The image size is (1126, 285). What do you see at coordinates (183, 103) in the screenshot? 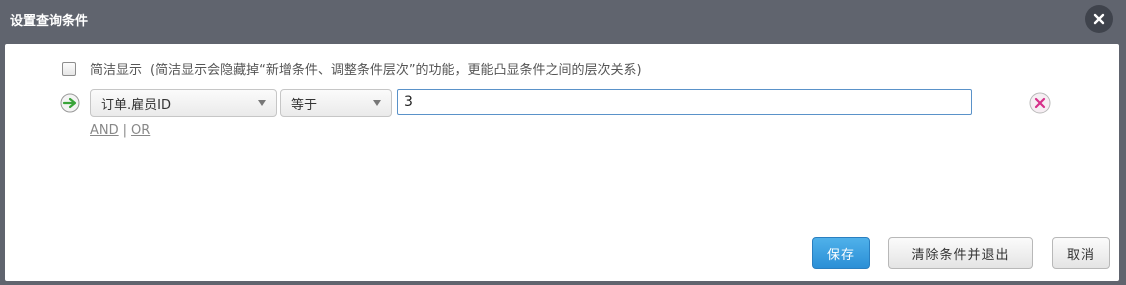
I see `field-select: 订单.雇员ID` at bounding box center [183, 103].